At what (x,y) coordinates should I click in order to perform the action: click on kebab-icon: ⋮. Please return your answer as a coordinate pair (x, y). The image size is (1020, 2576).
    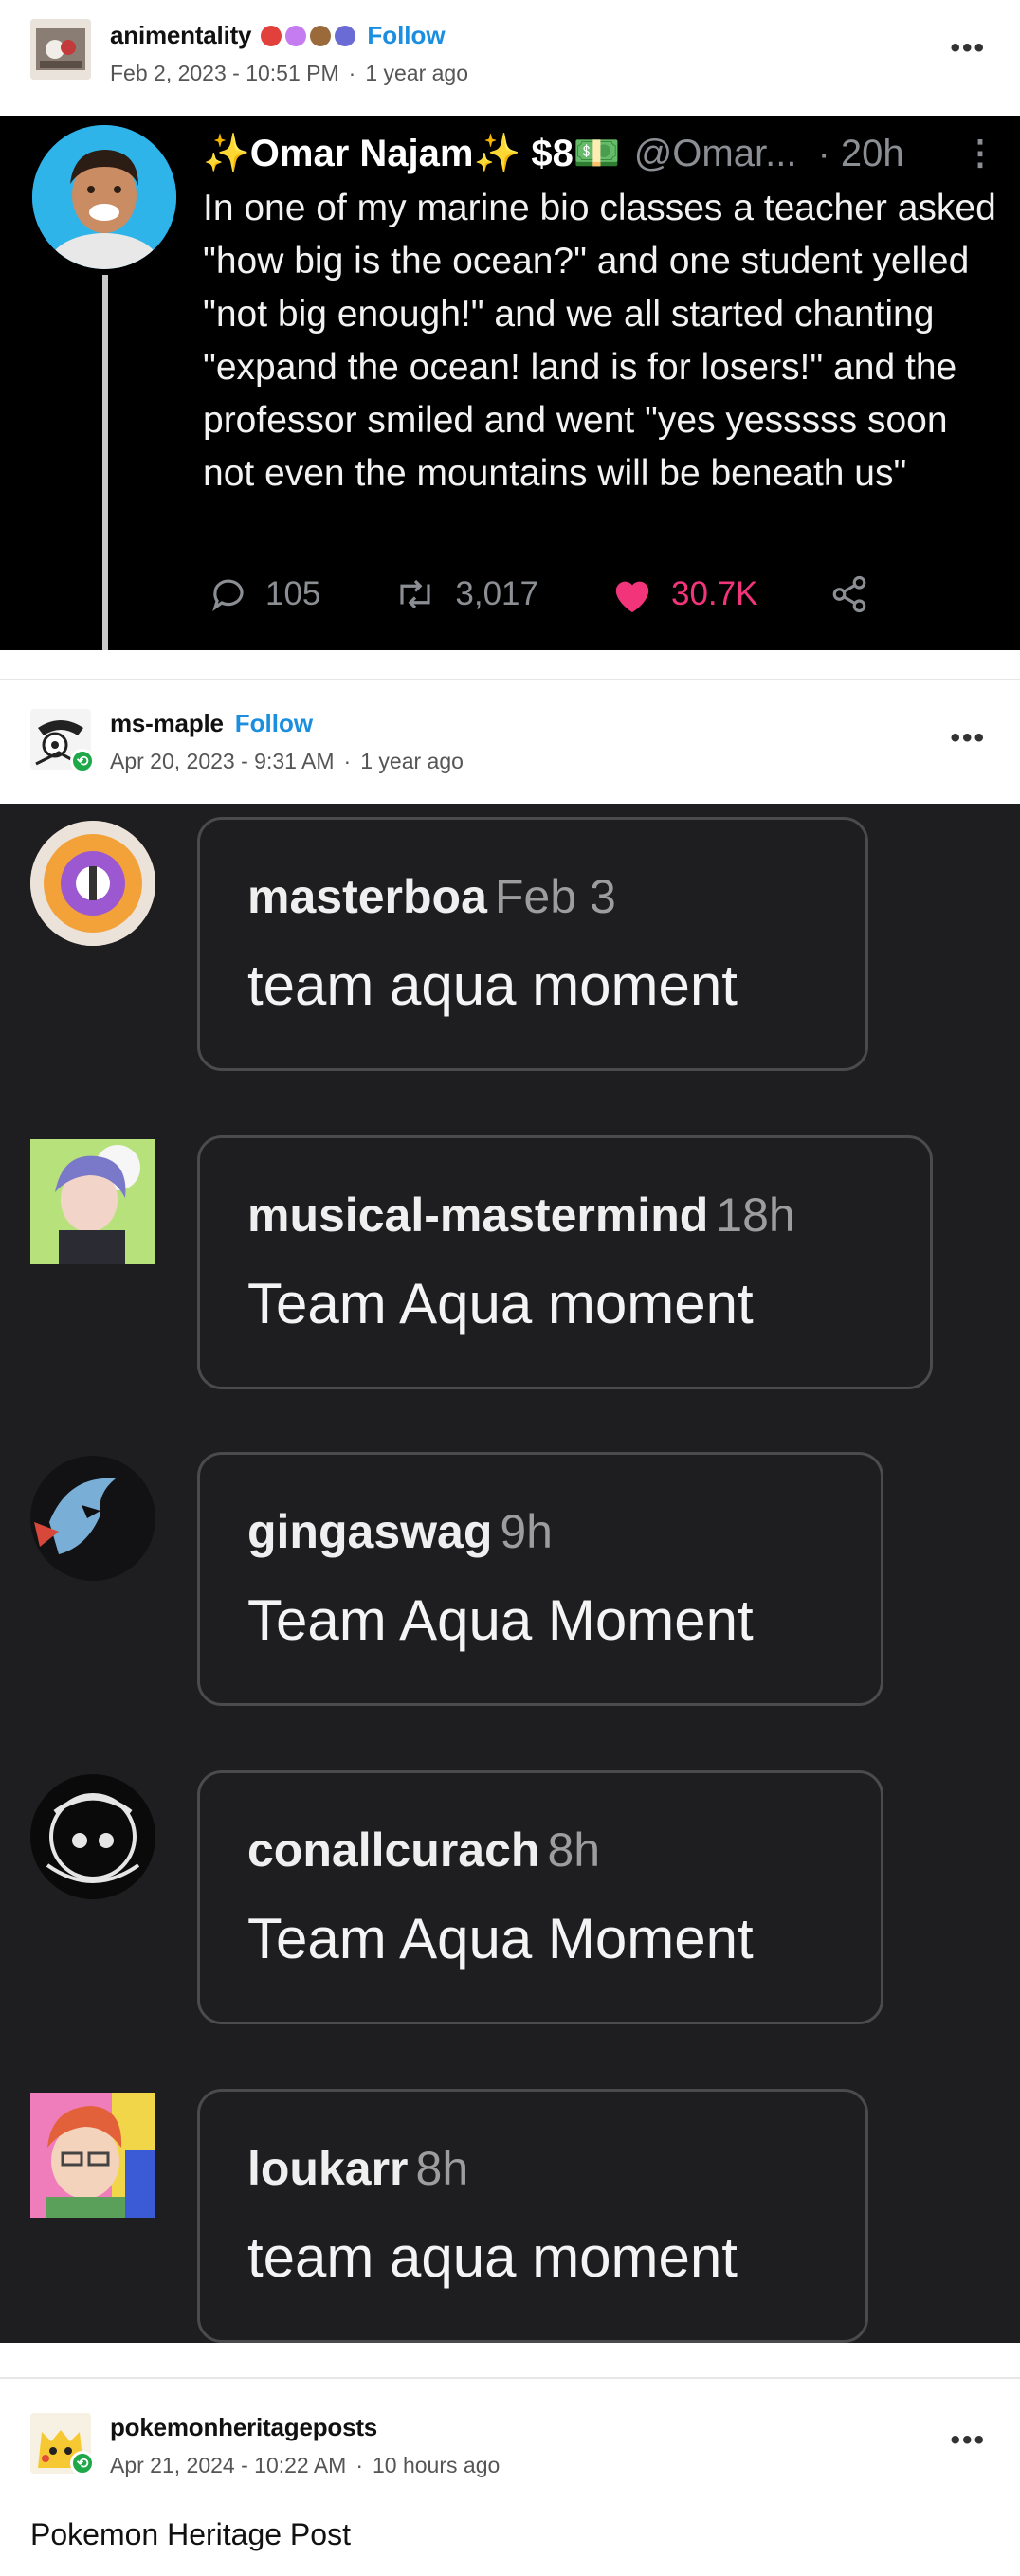
    Looking at the image, I should click on (980, 152).